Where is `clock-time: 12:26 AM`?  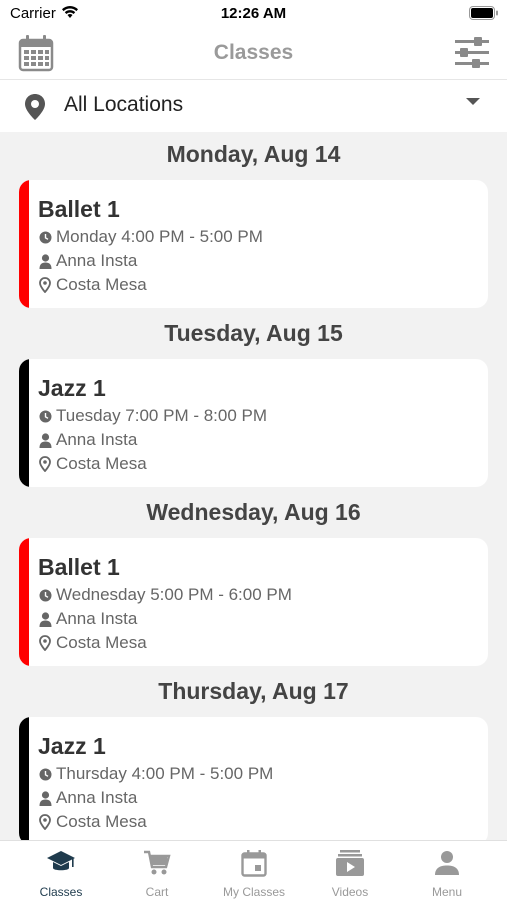 clock-time: 12:26 AM is located at coordinates (253, 13).